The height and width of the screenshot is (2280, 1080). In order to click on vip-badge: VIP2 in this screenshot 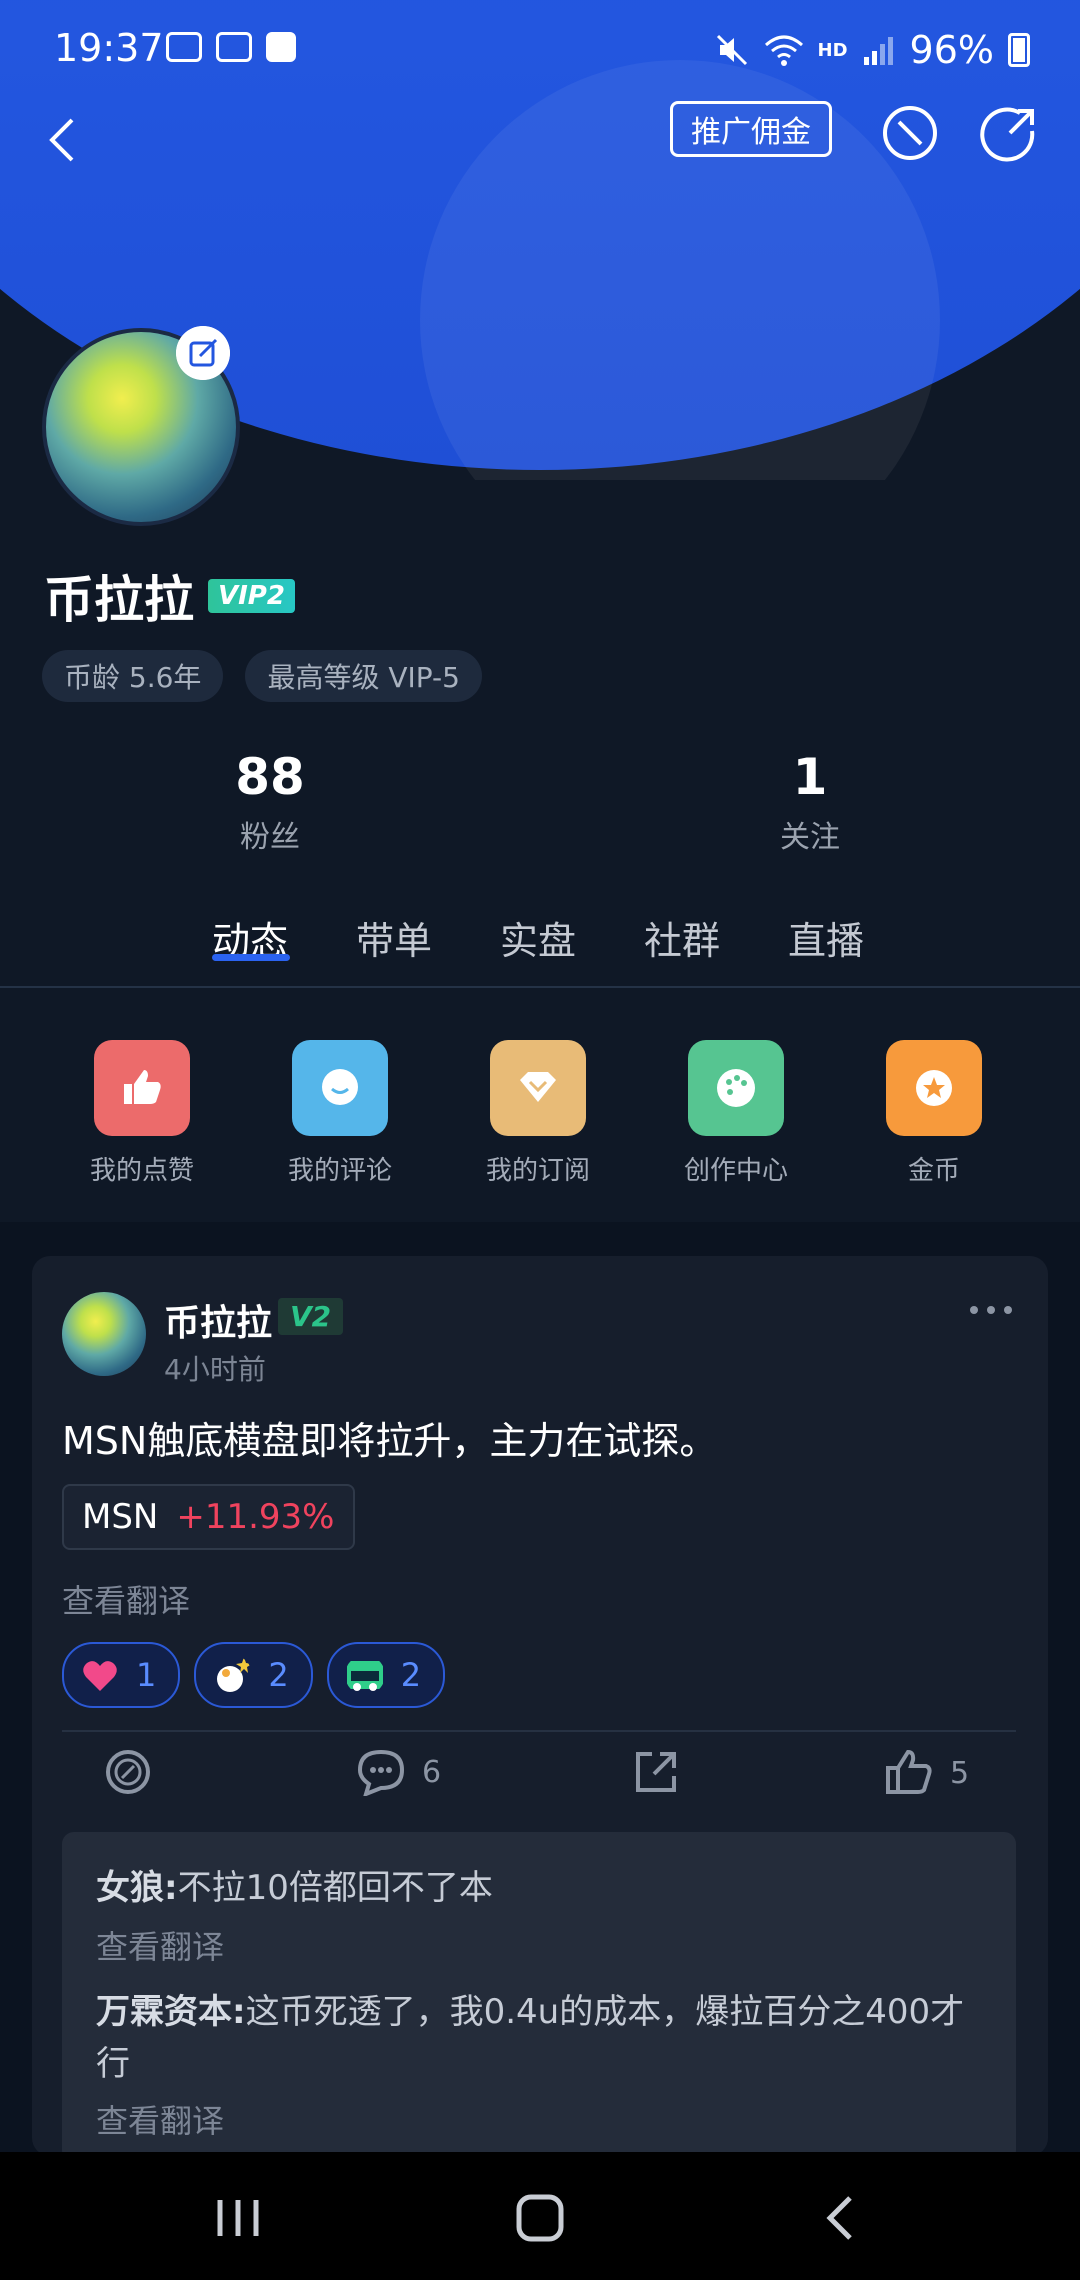, I will do `click(251, 596)`.